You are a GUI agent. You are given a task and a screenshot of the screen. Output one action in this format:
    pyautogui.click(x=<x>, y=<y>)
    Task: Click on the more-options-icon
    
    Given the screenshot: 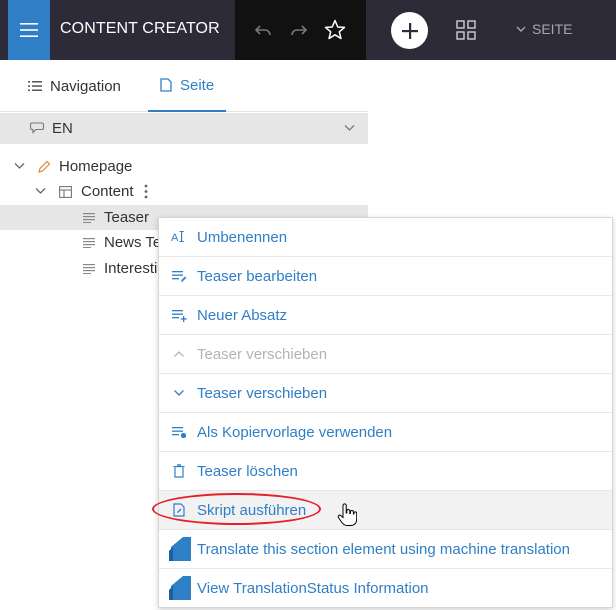 What is the action you would take?
    pyautogui.click(x=146, y=191)
    